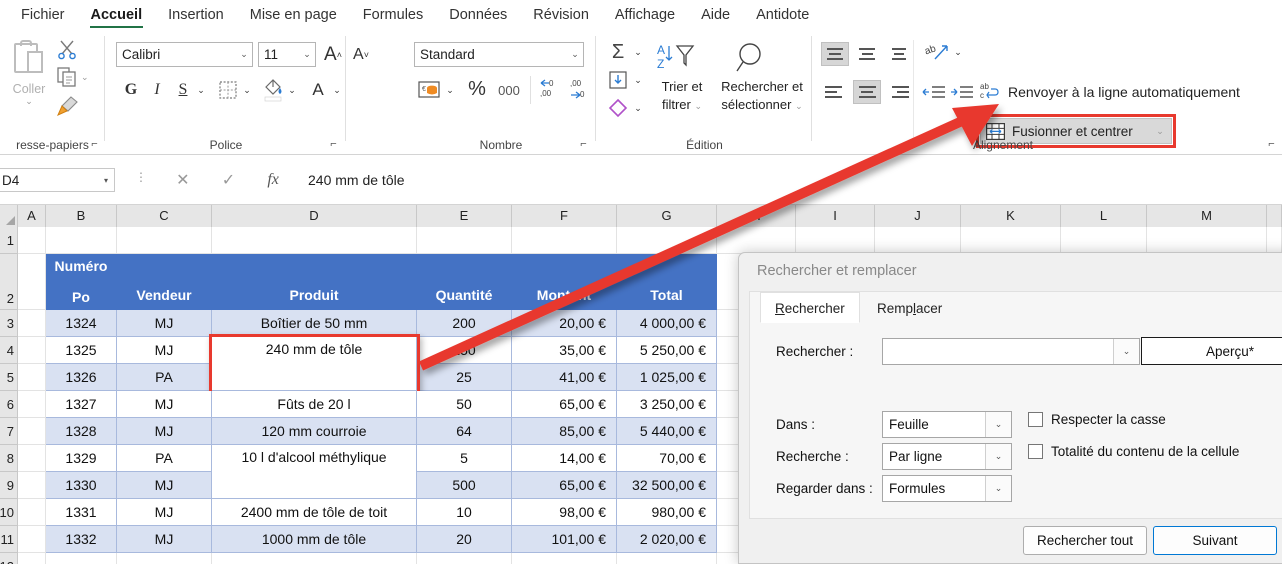  Describe the element at coordinates (645, 15) in the screenshot. I see `tab-affichage: Affichage` at that location.